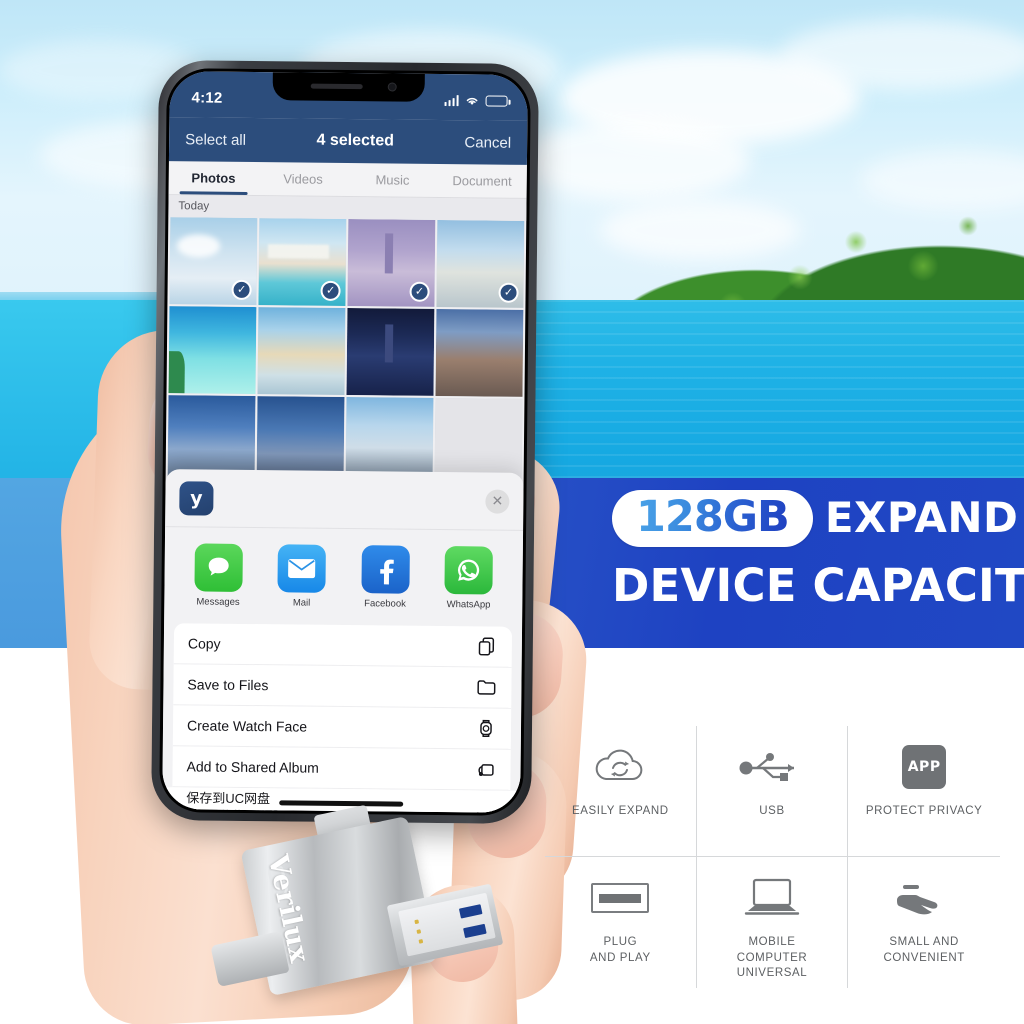 Image resolution: width=1024 pixels, height=1024 pixels. I want to click on action-add-to-shared-album: Add to Shared Album, so click(341, 768).